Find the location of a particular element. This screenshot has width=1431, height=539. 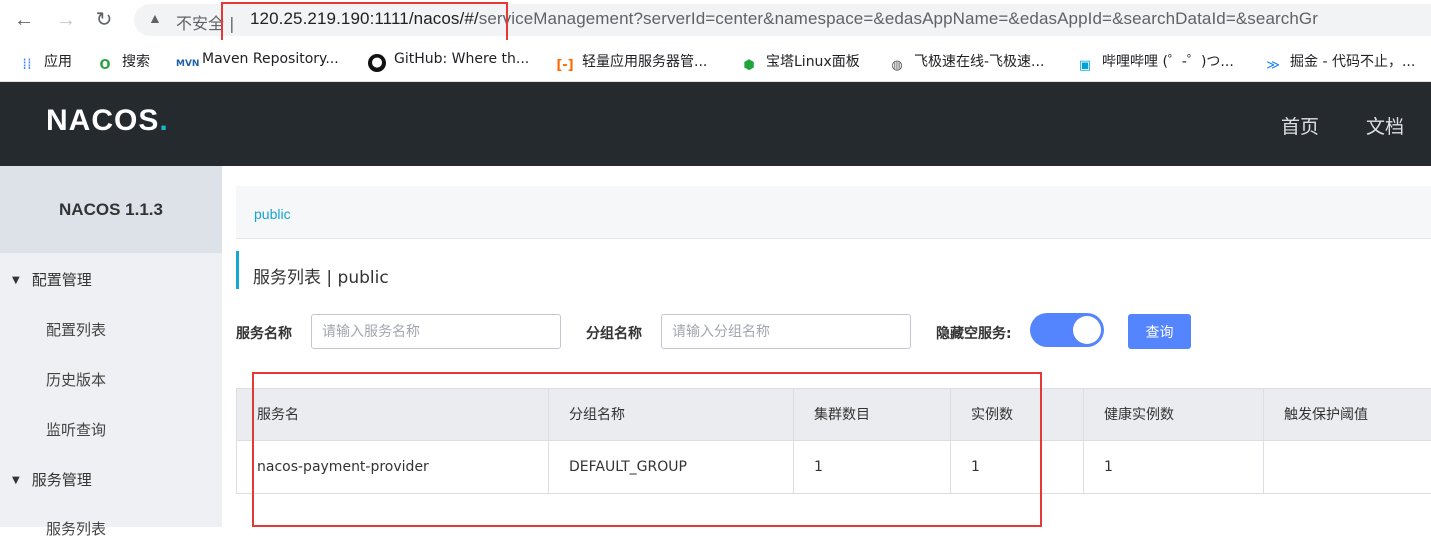

col-header-healthy-count: 健康实例数 is located at coordinates (1174, 414).